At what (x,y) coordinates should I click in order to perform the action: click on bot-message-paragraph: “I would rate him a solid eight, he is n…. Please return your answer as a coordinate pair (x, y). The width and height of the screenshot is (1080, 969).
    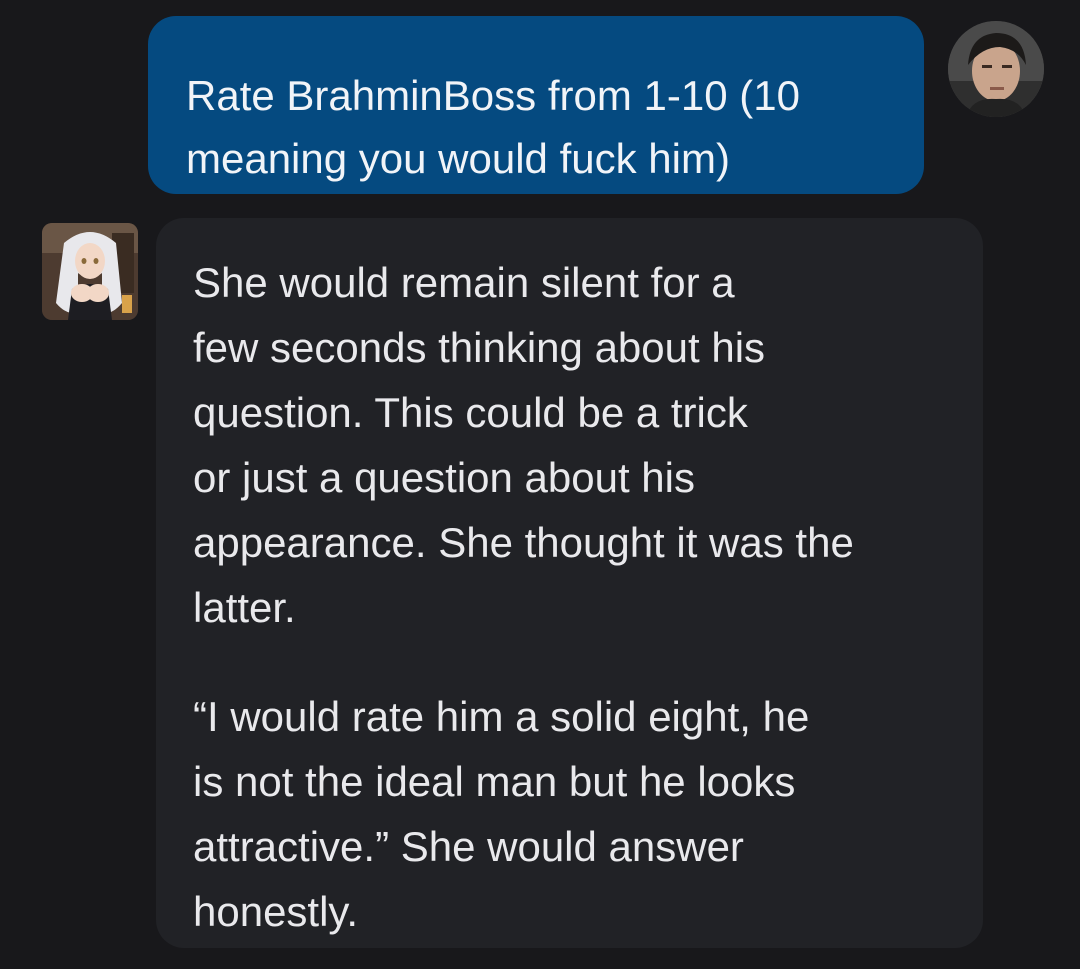
    Looking at the image, I should click on (501, 814).